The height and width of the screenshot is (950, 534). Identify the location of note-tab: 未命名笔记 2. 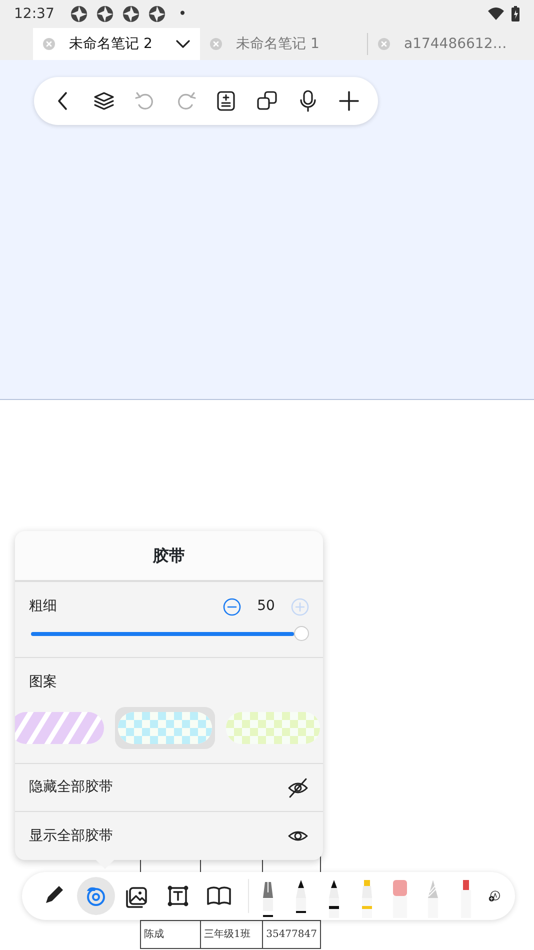
(116, 44).